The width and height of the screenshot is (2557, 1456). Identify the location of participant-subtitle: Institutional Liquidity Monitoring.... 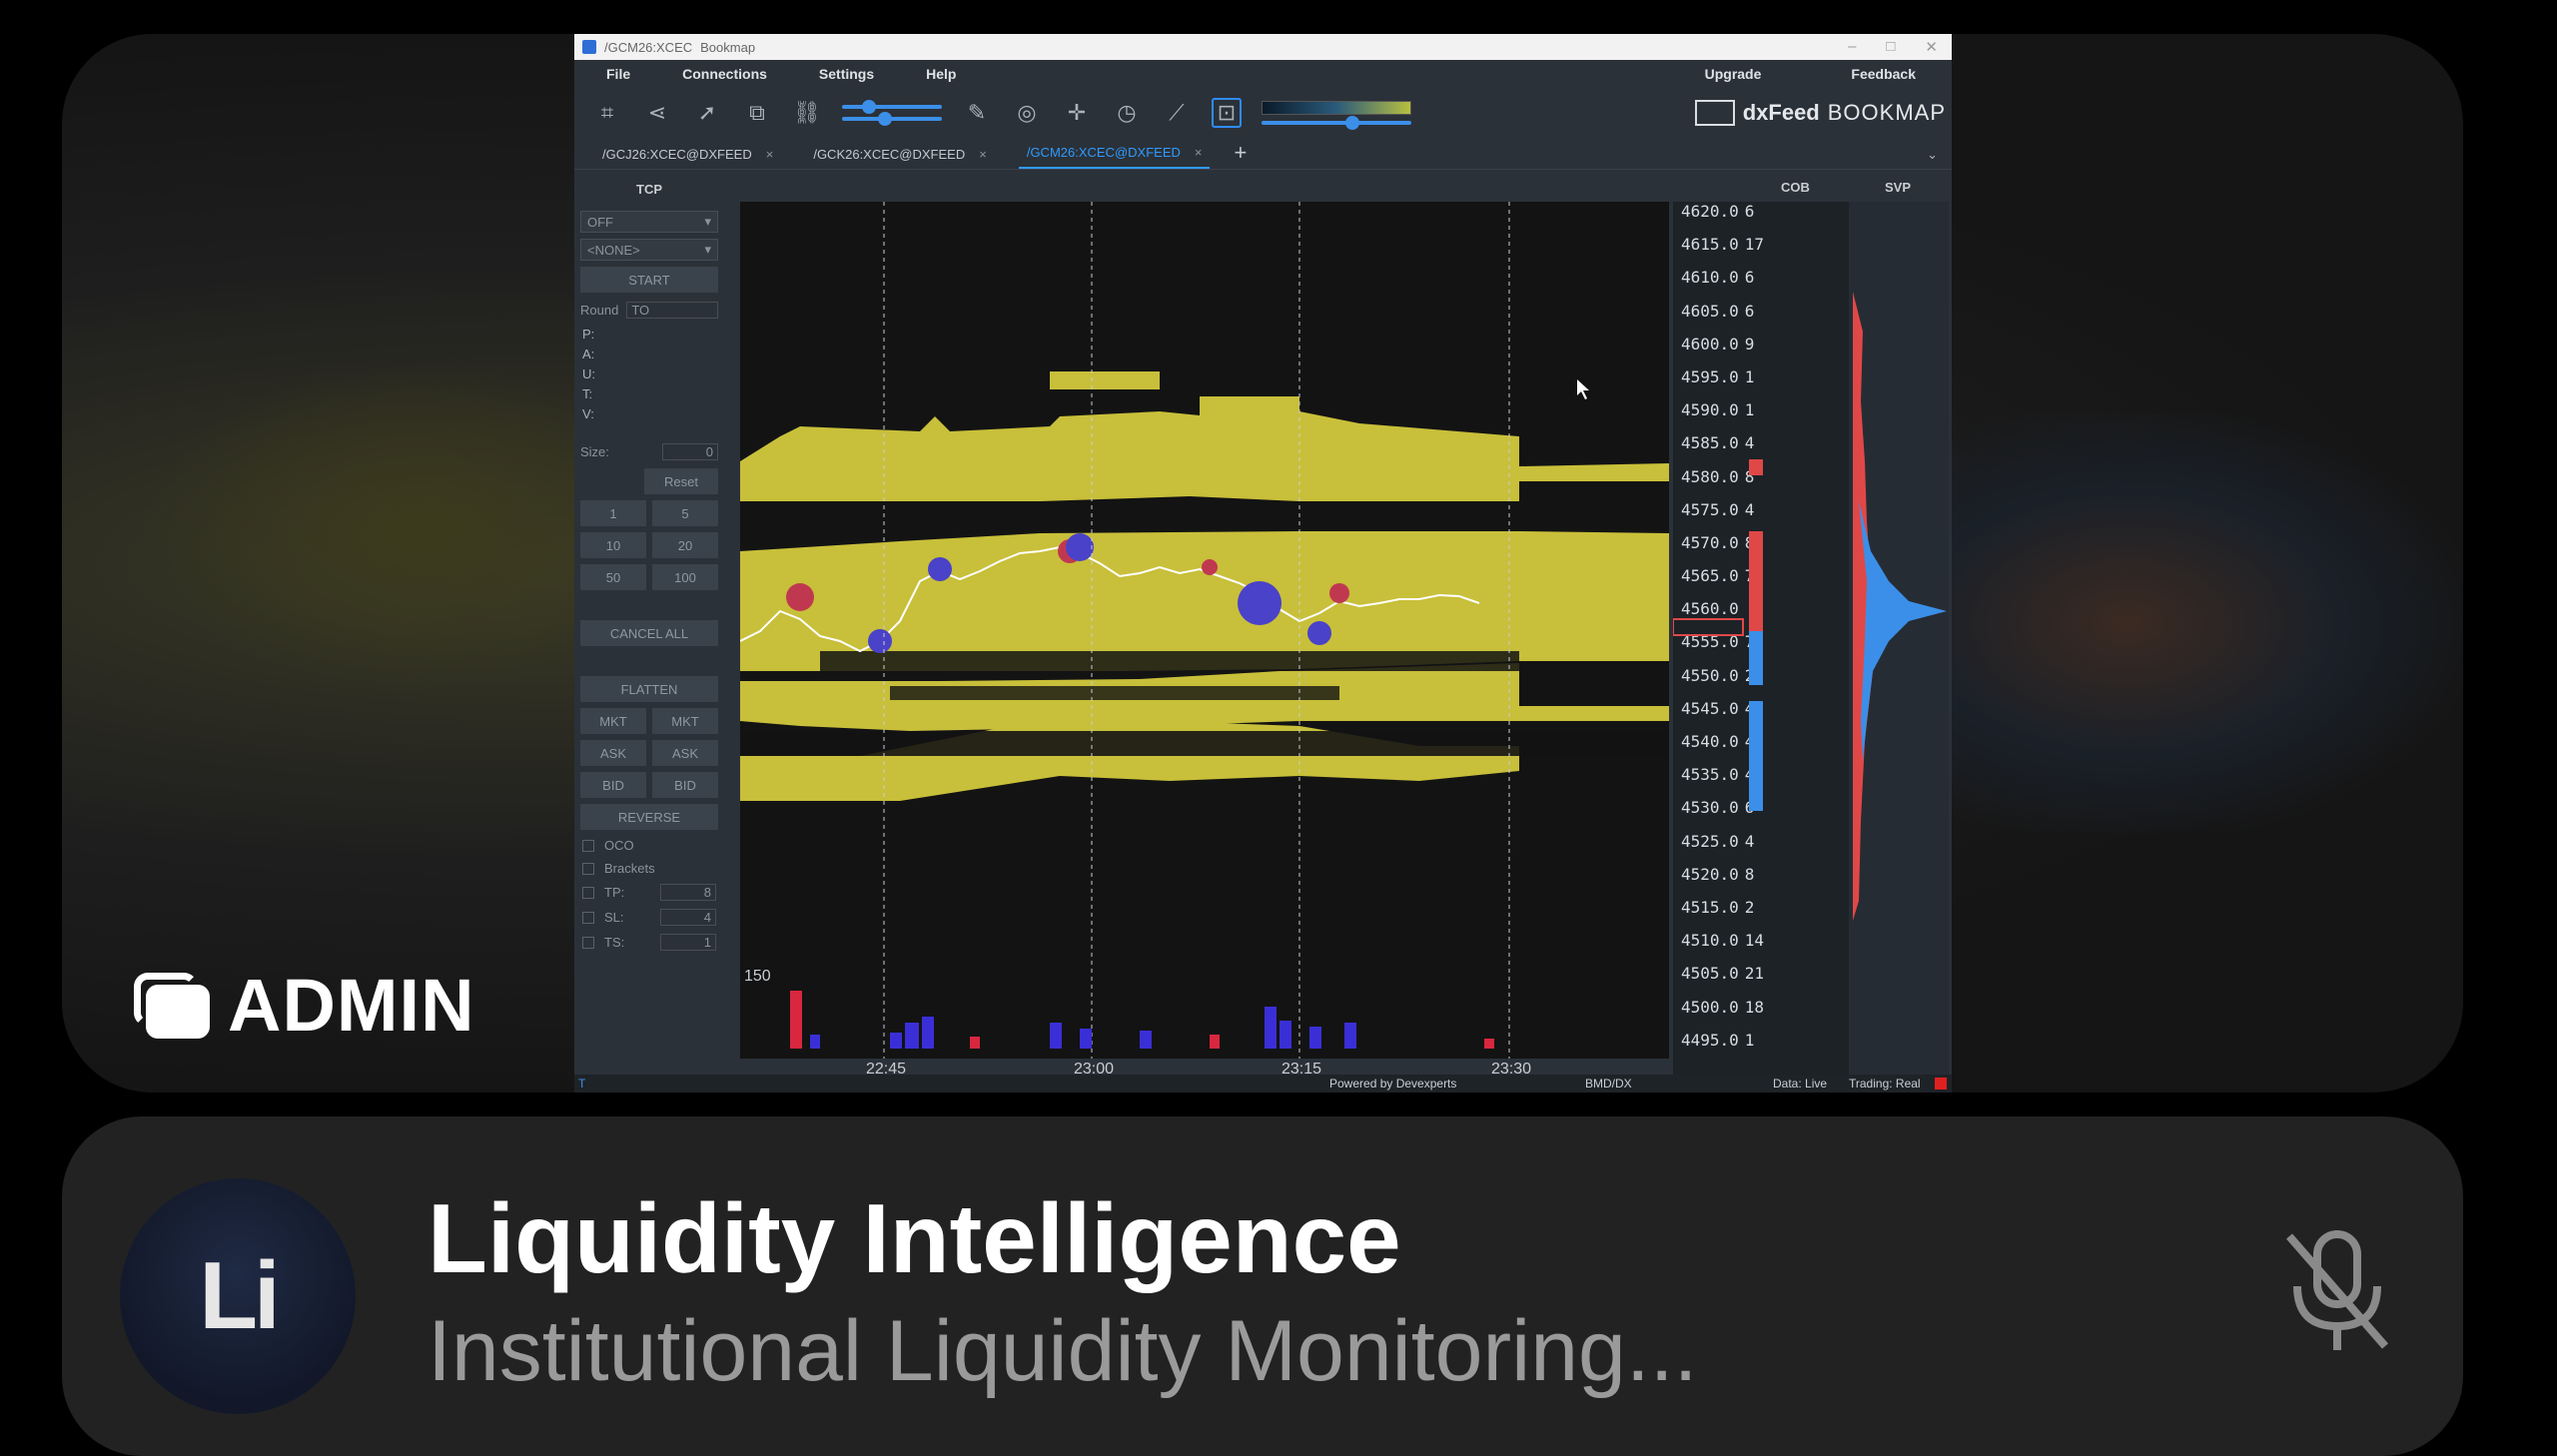
(1062, 1351).